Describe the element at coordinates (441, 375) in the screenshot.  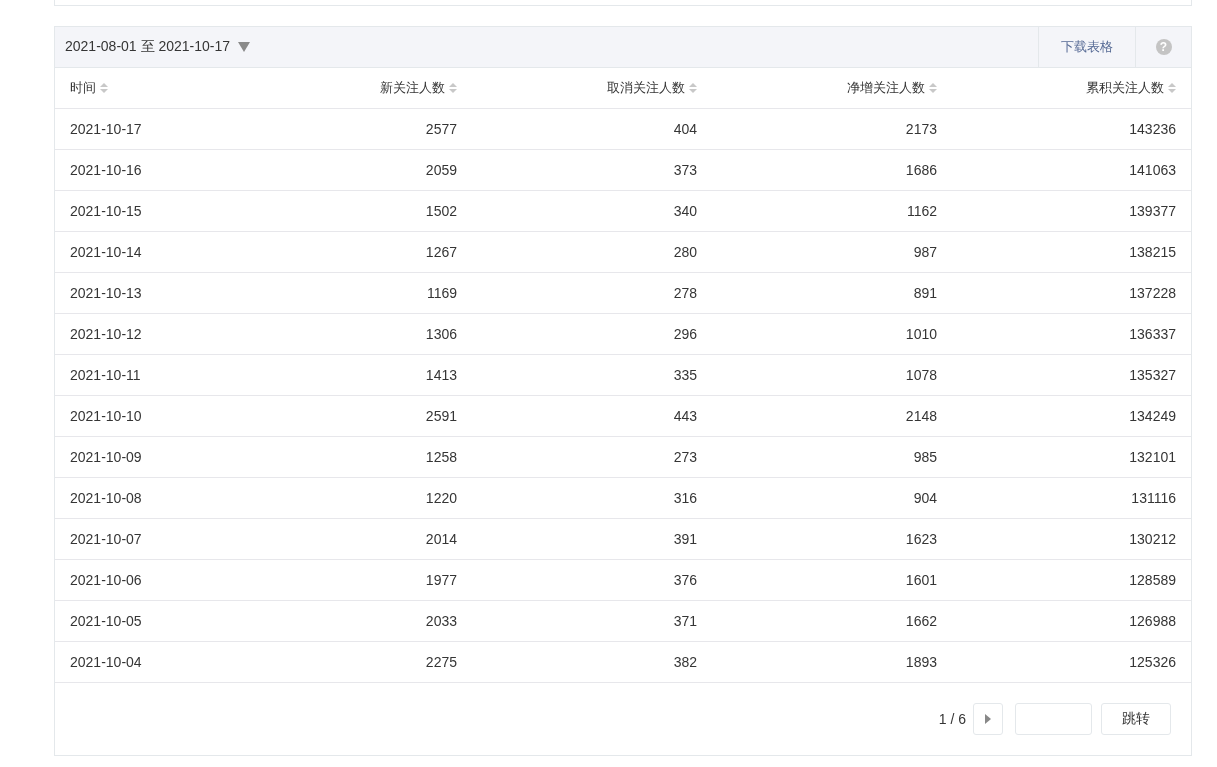
I see `table-cell: 1413` at that location.